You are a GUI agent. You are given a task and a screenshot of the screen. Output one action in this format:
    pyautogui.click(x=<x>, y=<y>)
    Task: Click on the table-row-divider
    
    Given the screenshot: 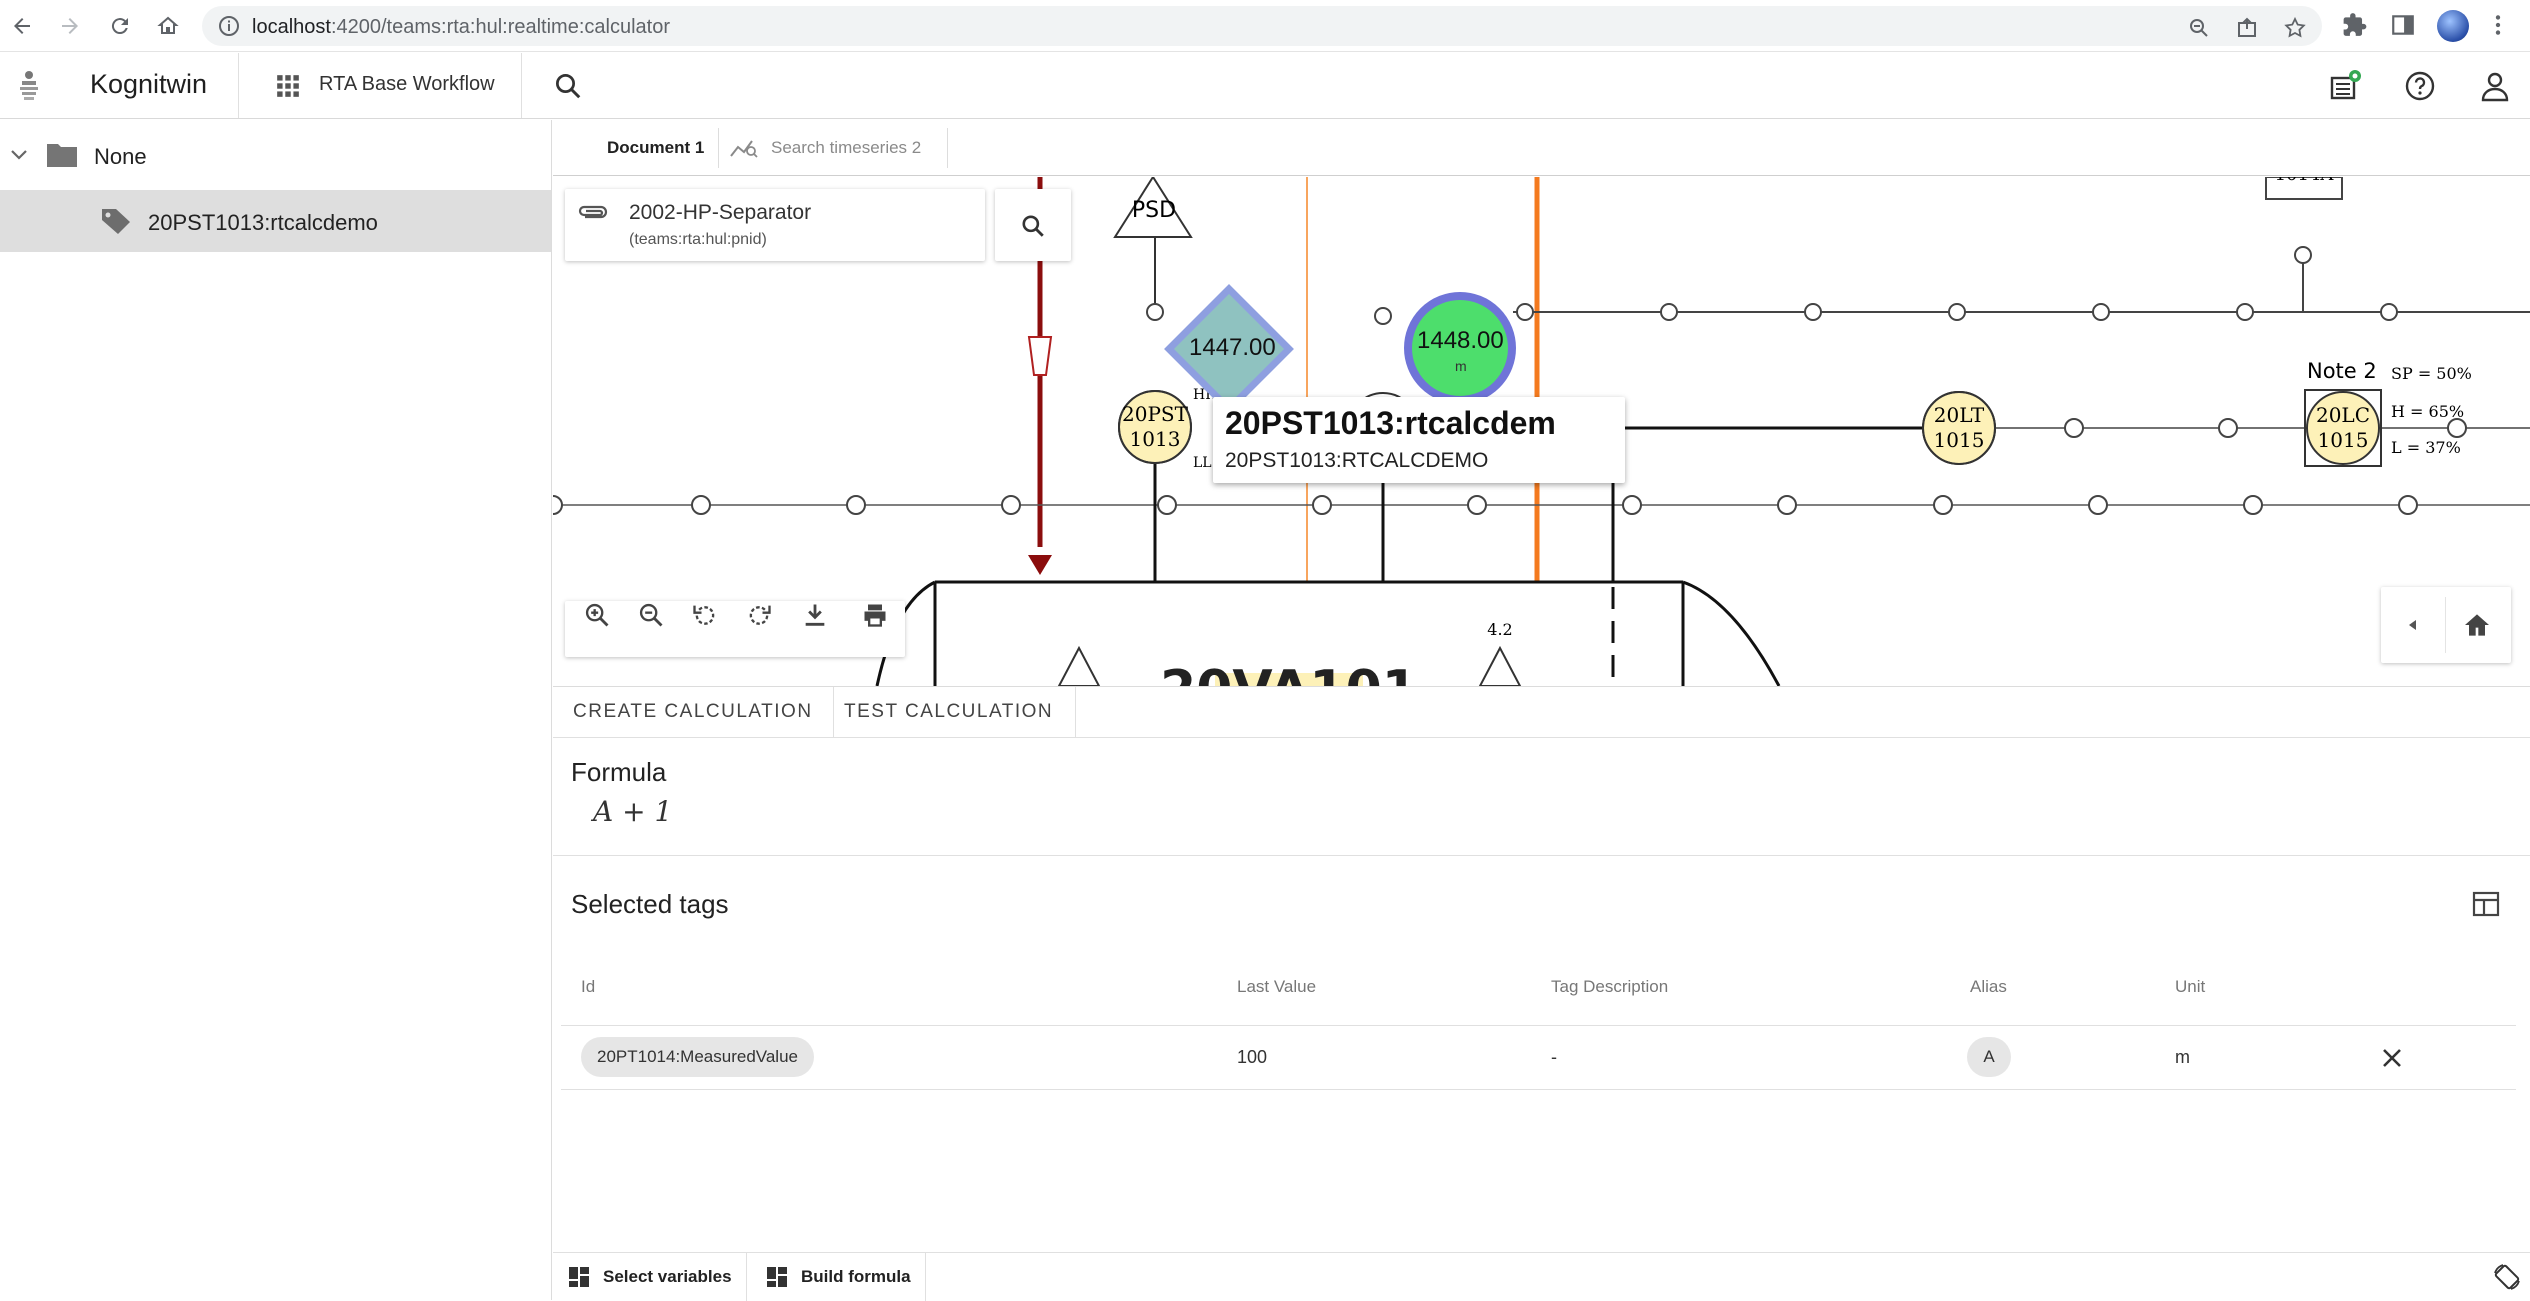 What is the action you would take?
    pyautogui.click(x=1538, y=1089)
    